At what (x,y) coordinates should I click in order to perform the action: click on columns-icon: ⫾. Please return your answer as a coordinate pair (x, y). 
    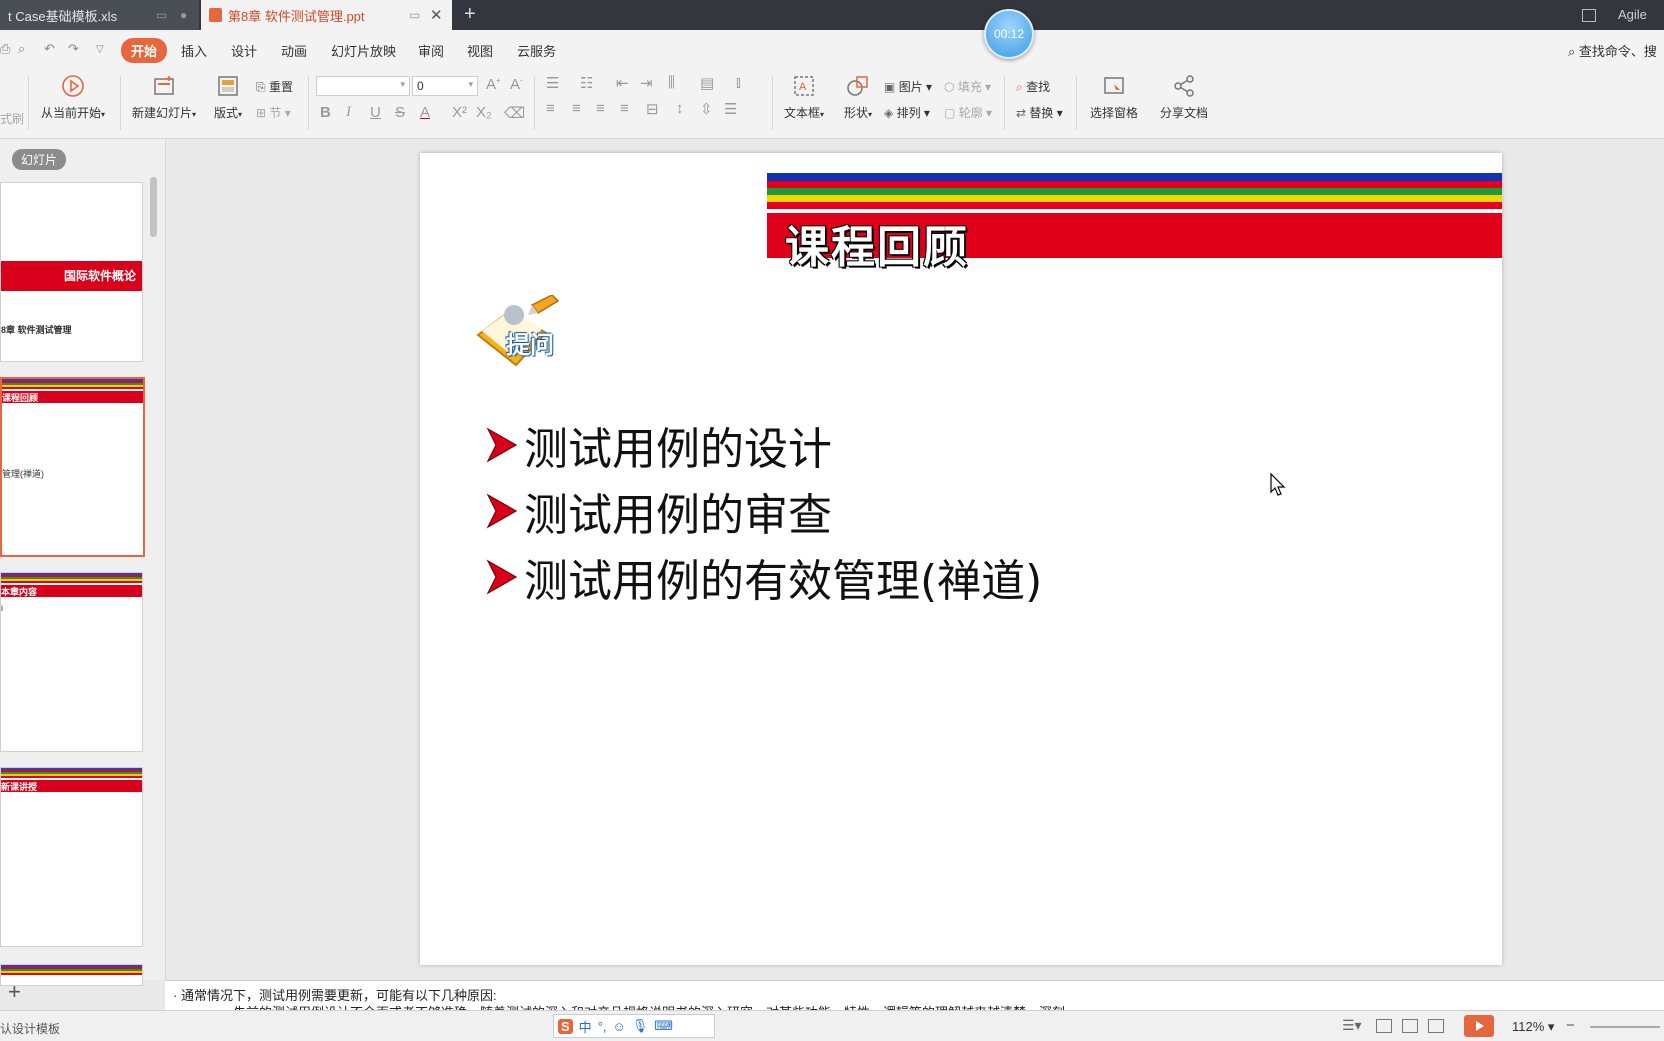
    Looking at the image, I should click on (738, 82).